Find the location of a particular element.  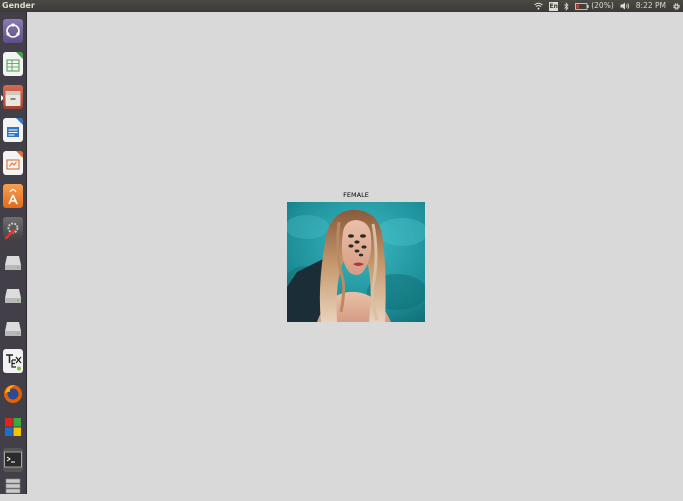

launcher-item-firefox is located at coordinates (13, 394).